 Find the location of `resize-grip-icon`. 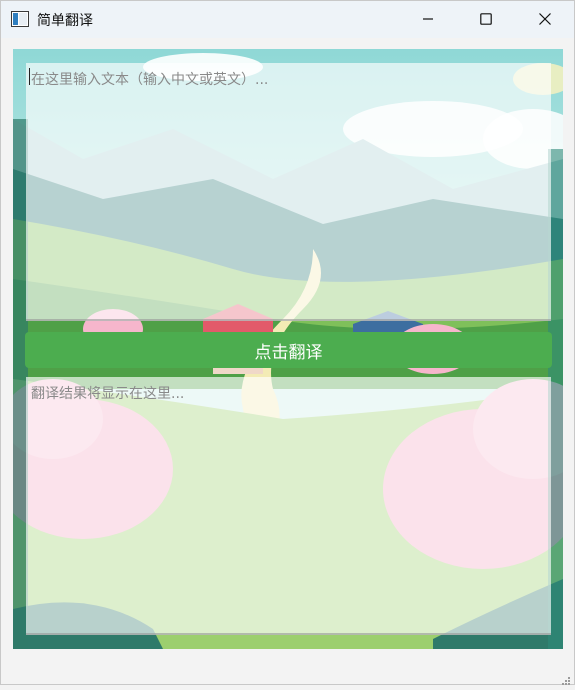

resize-grip-icon is located at coordinates (566, 680).